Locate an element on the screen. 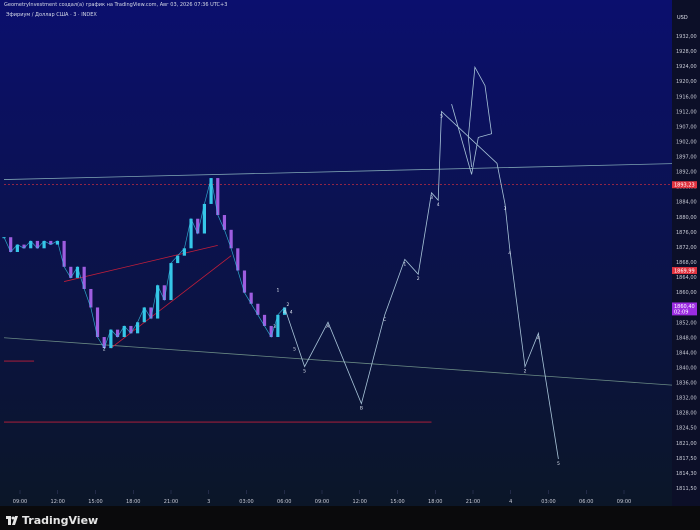  y-tick-label: 1916,00 is located at coordinates (686, 97).